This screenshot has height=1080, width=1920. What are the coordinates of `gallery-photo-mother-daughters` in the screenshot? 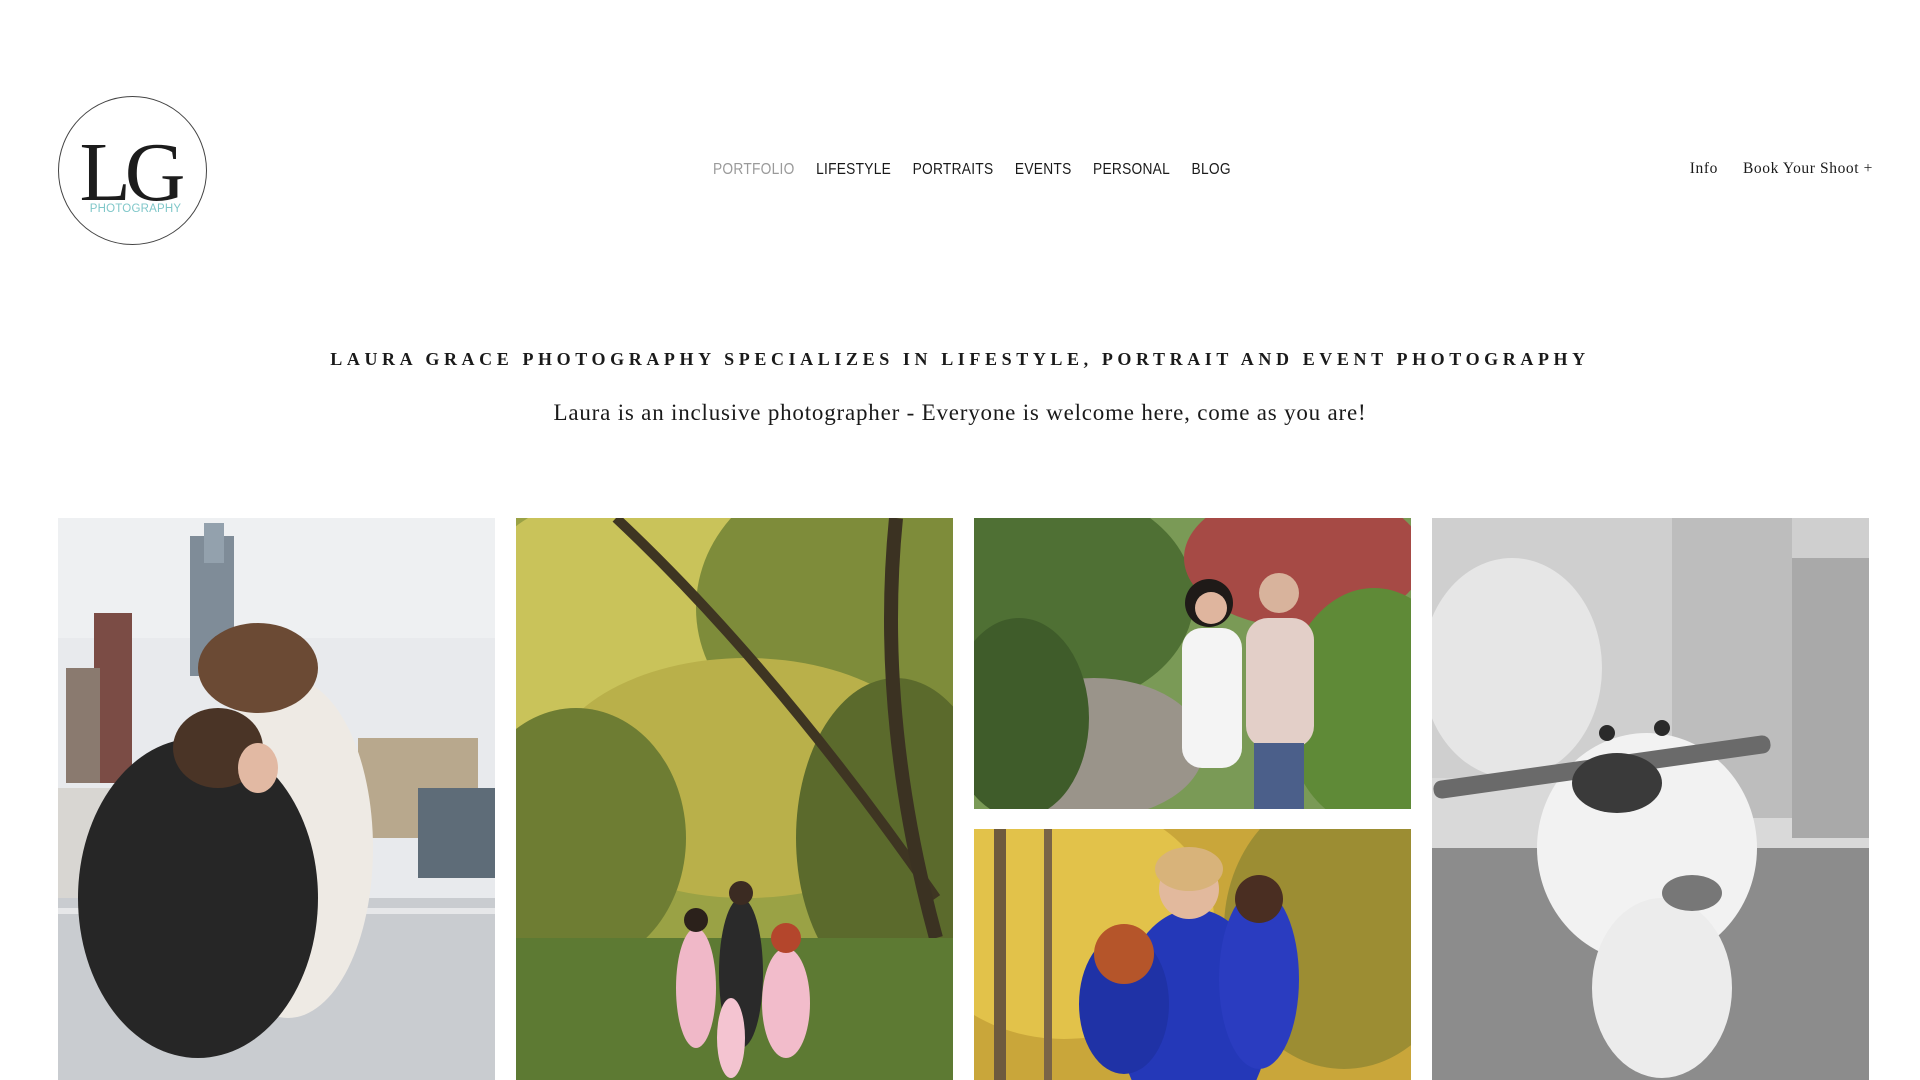 It's located at (1192, 954).